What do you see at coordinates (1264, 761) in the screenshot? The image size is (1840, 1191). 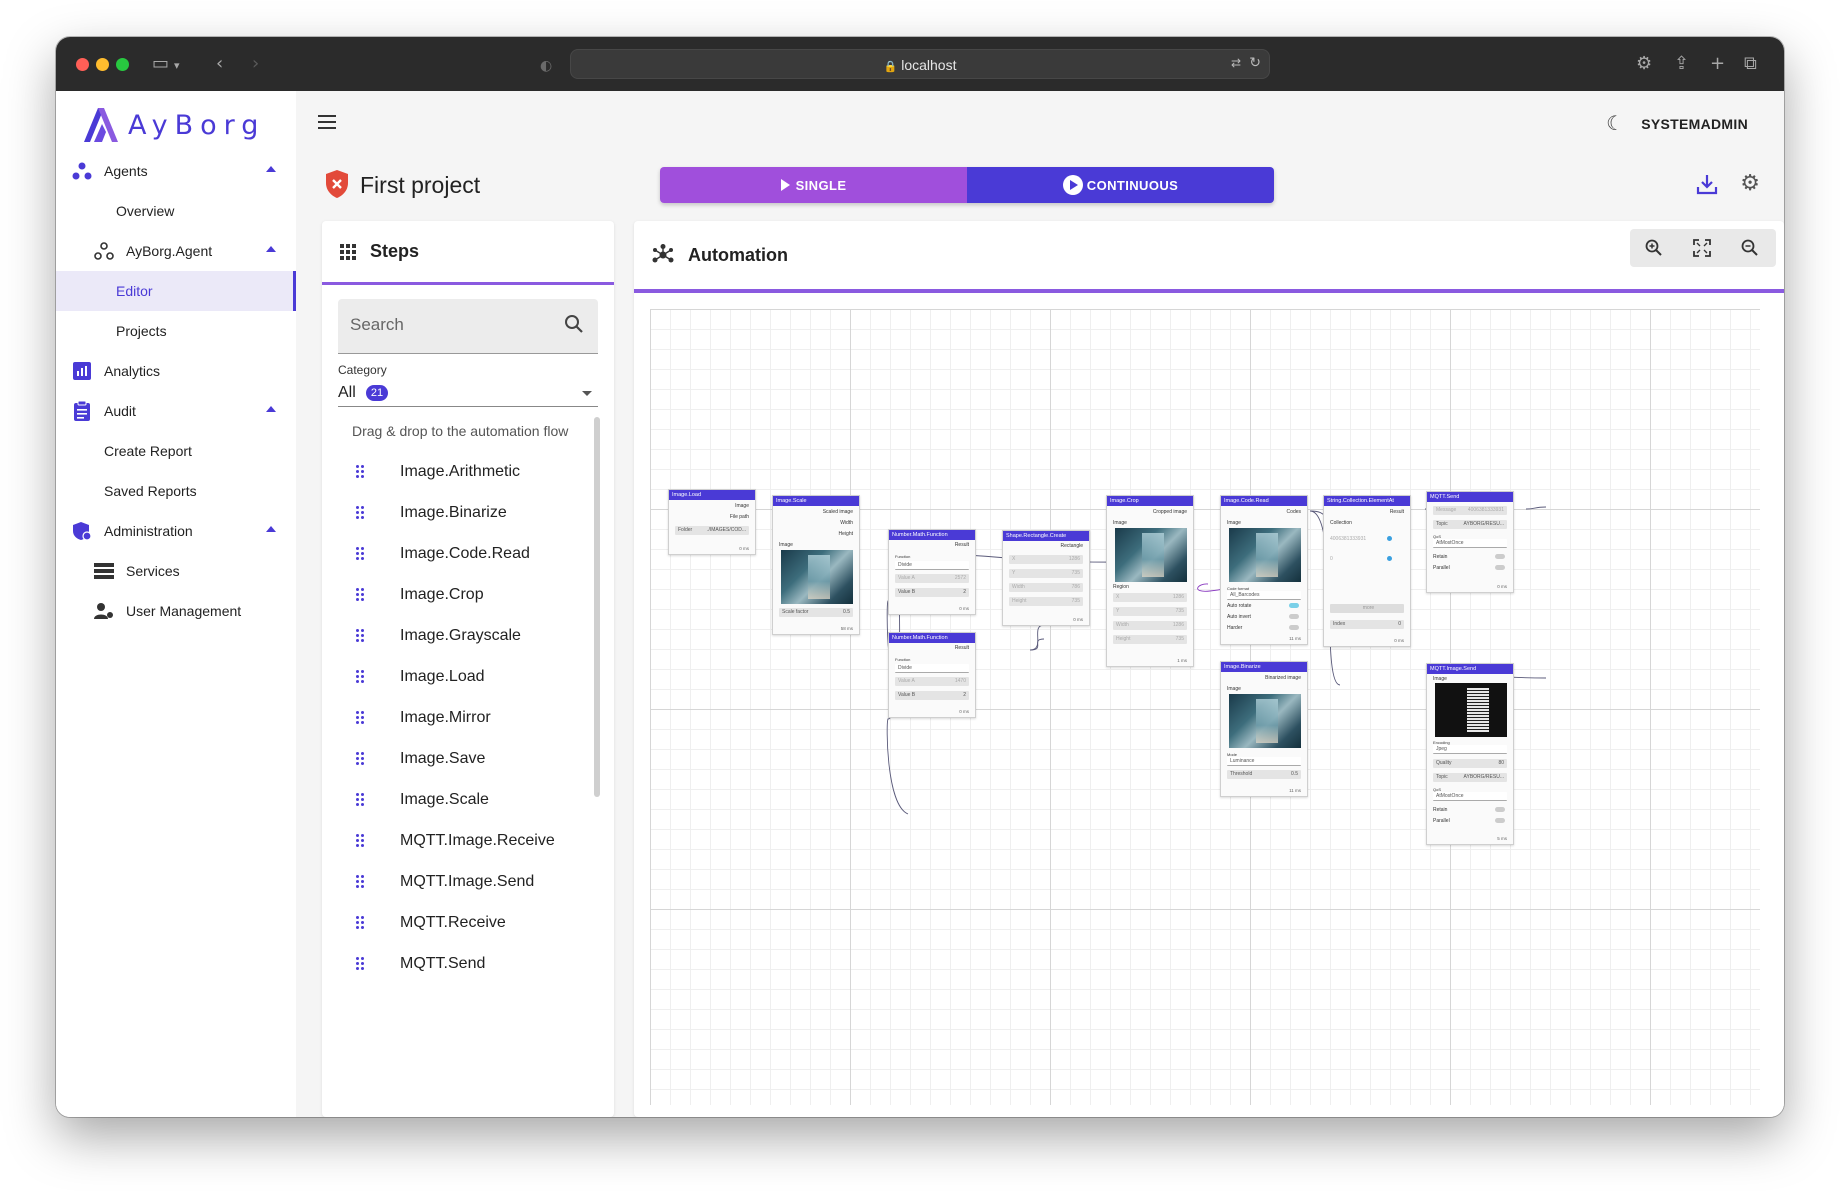 I see `node-param: Luminance` at bounding box center [1264, 761].